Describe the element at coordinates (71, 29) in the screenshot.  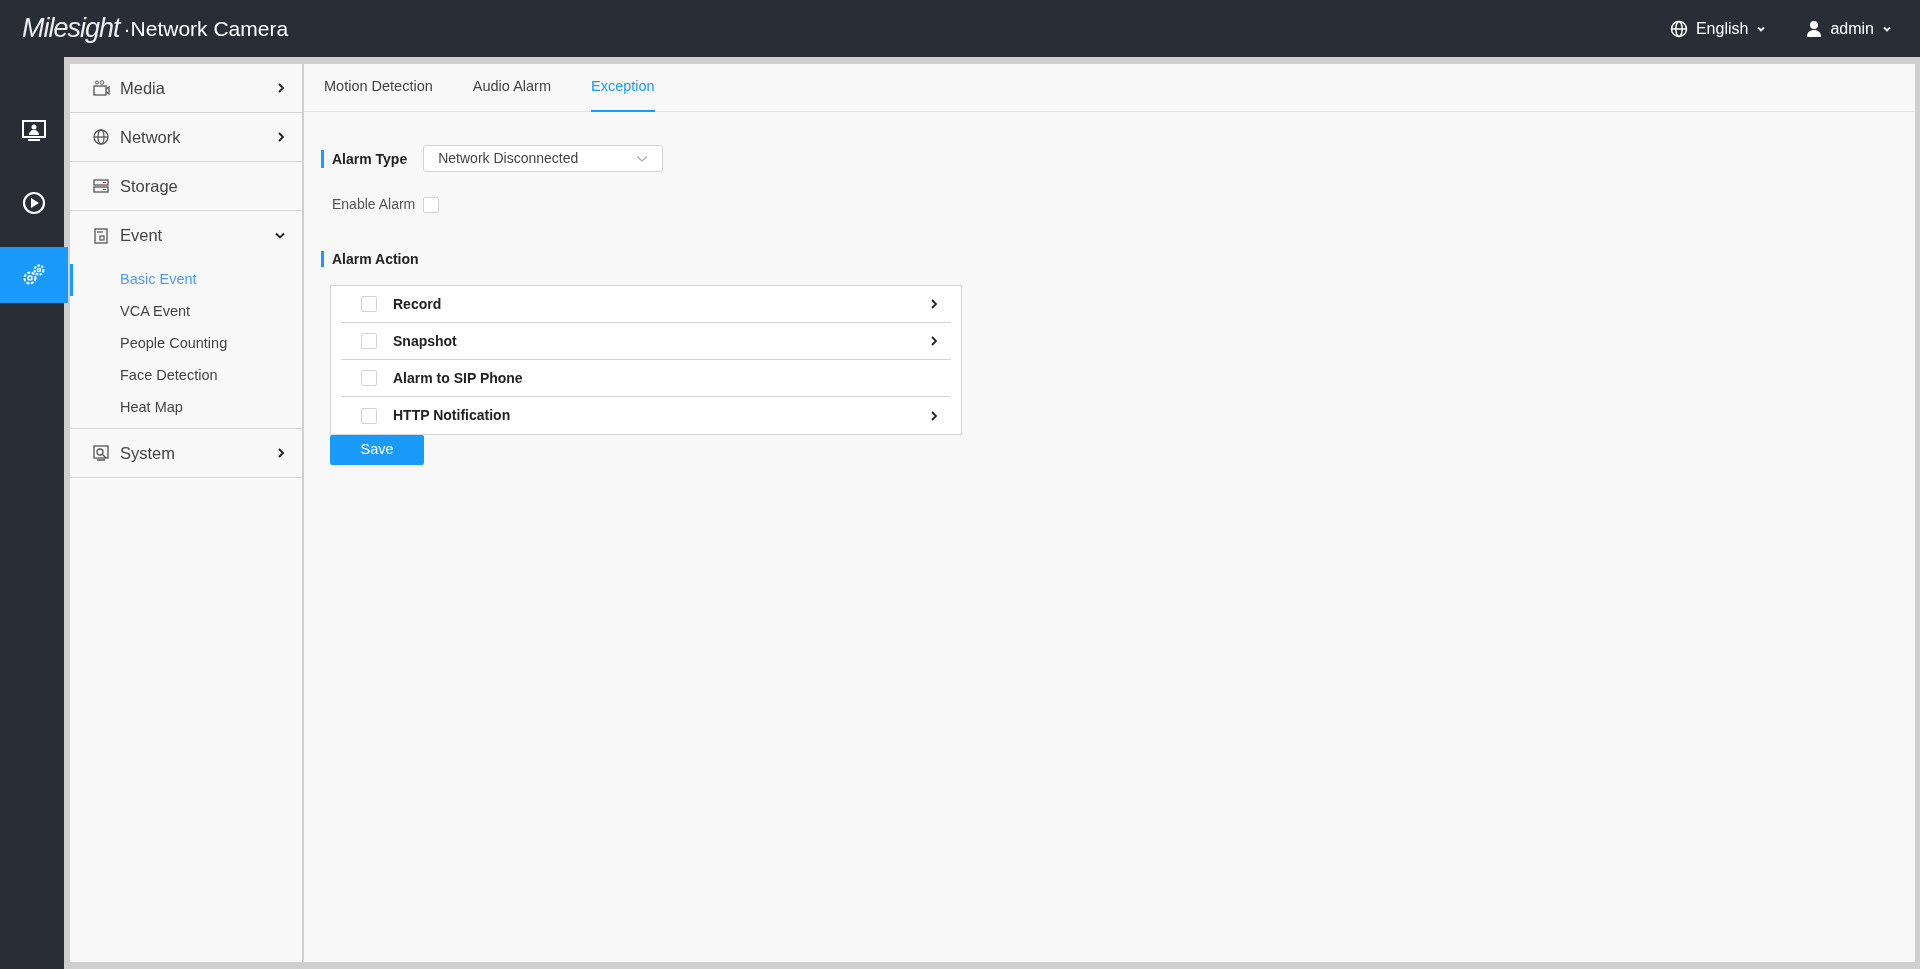
I see `brand-logo: Milesight` at that location.